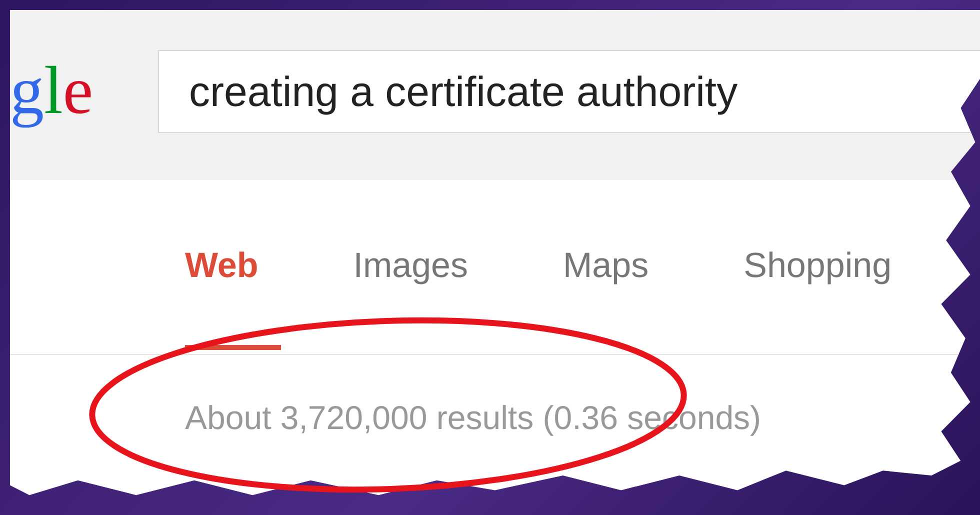 The height and width of the screenshot is (515, 980). Describe the element at coordinates (569, 91) in the screenshot. I see `search-field: creating a certificate authority` at that location.